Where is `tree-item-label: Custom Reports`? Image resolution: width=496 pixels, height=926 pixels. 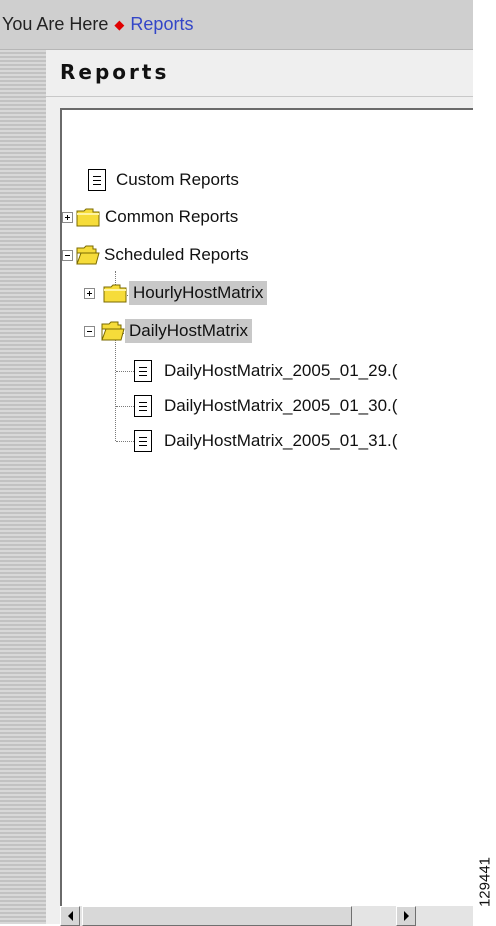
tree-item-label: Custom Reports is located at coordinates (177, 179).